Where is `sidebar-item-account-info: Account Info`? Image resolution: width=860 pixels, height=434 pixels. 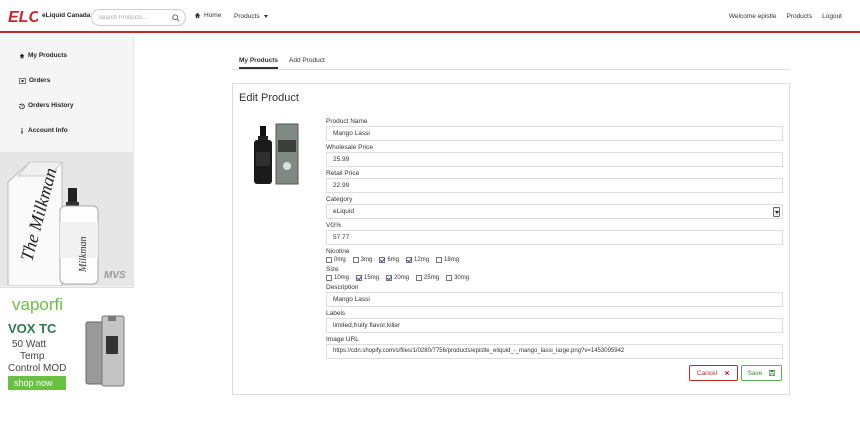 sidebar-item-account-info: Account Info is located at coordinates (43, 130).